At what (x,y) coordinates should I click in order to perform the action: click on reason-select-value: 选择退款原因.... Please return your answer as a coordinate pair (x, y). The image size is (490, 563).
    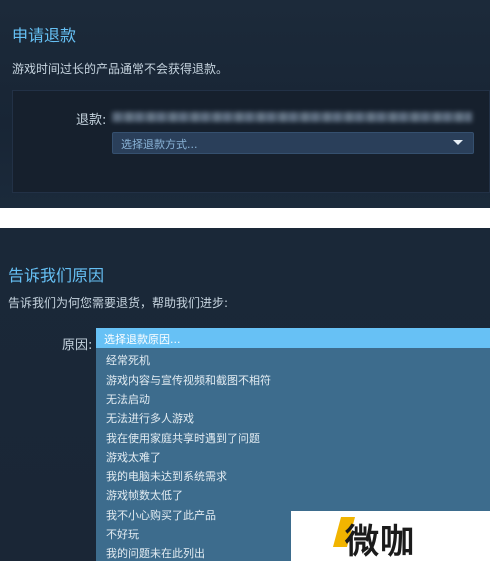
    Looking at the image, I should click on (142, 339).